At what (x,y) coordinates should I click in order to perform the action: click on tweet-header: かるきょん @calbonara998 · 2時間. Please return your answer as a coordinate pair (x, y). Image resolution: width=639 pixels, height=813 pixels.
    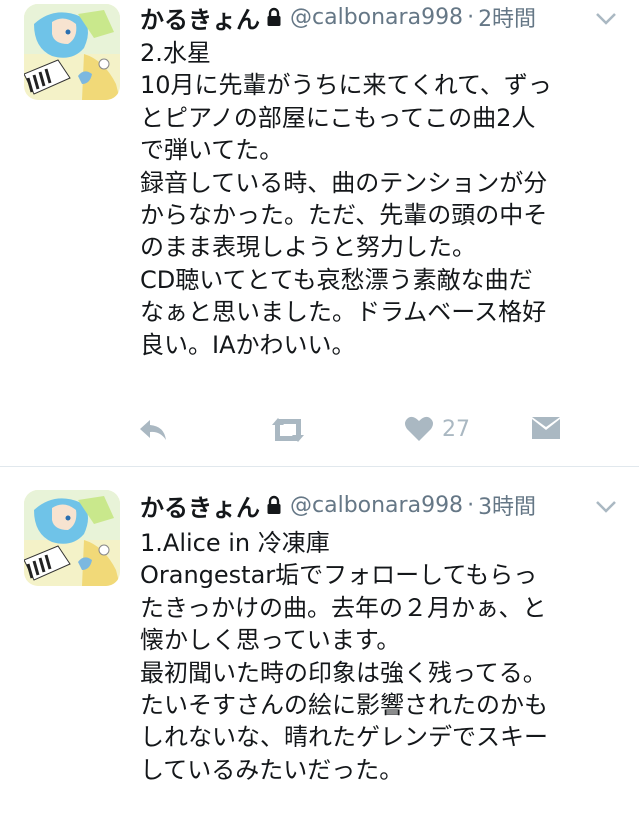
    Looking at the image, I should click on (338, 17).